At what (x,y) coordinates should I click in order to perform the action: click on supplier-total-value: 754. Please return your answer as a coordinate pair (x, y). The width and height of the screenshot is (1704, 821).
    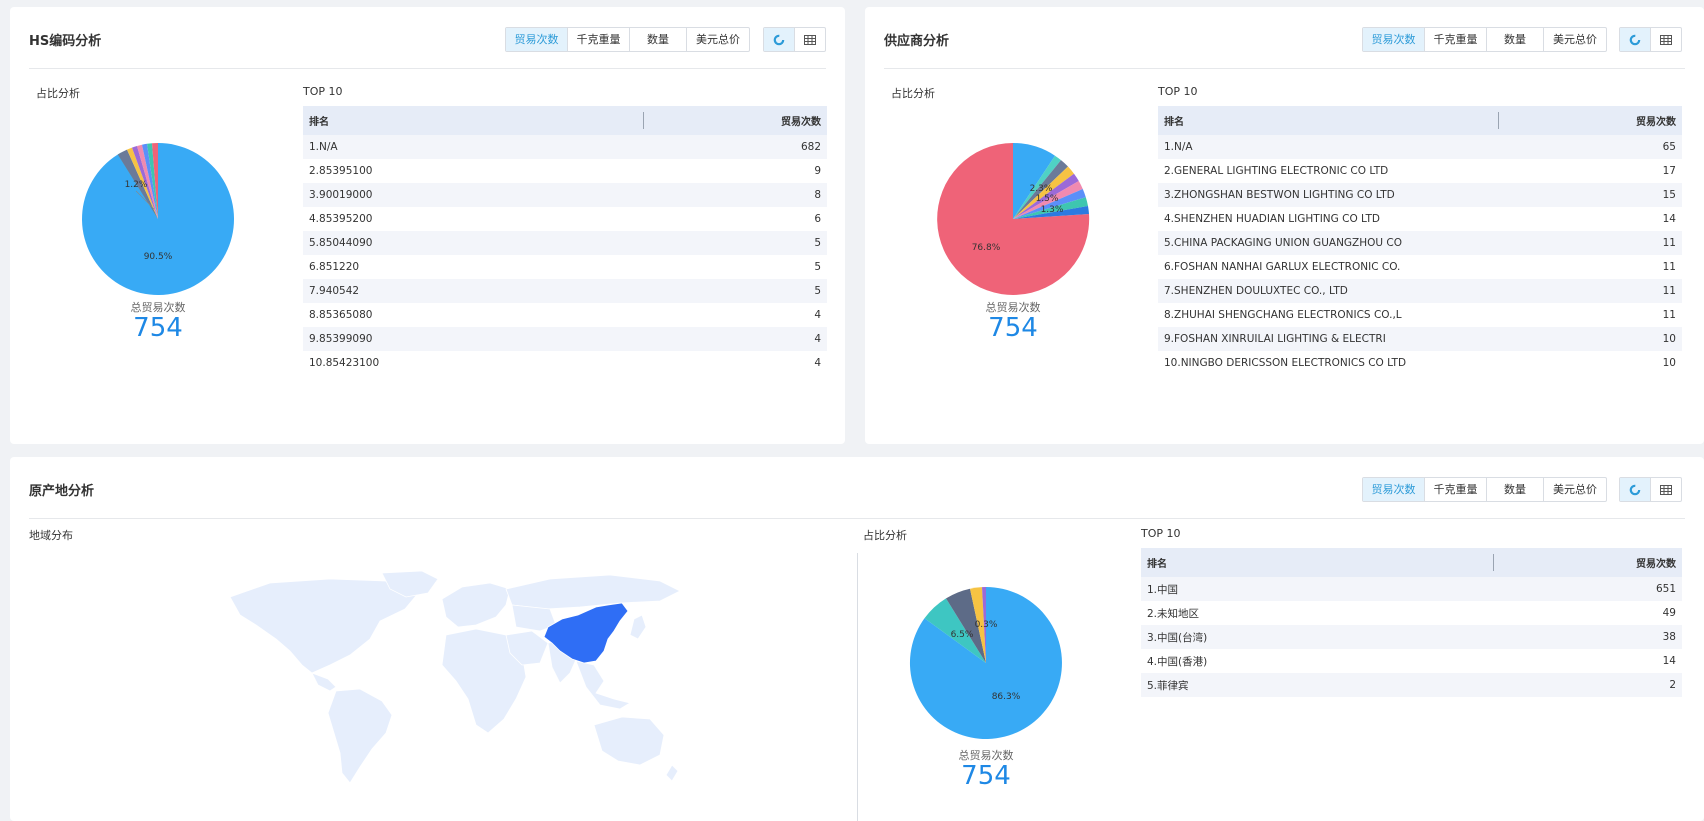
    Looking at the image, I should click on (1013, 328).